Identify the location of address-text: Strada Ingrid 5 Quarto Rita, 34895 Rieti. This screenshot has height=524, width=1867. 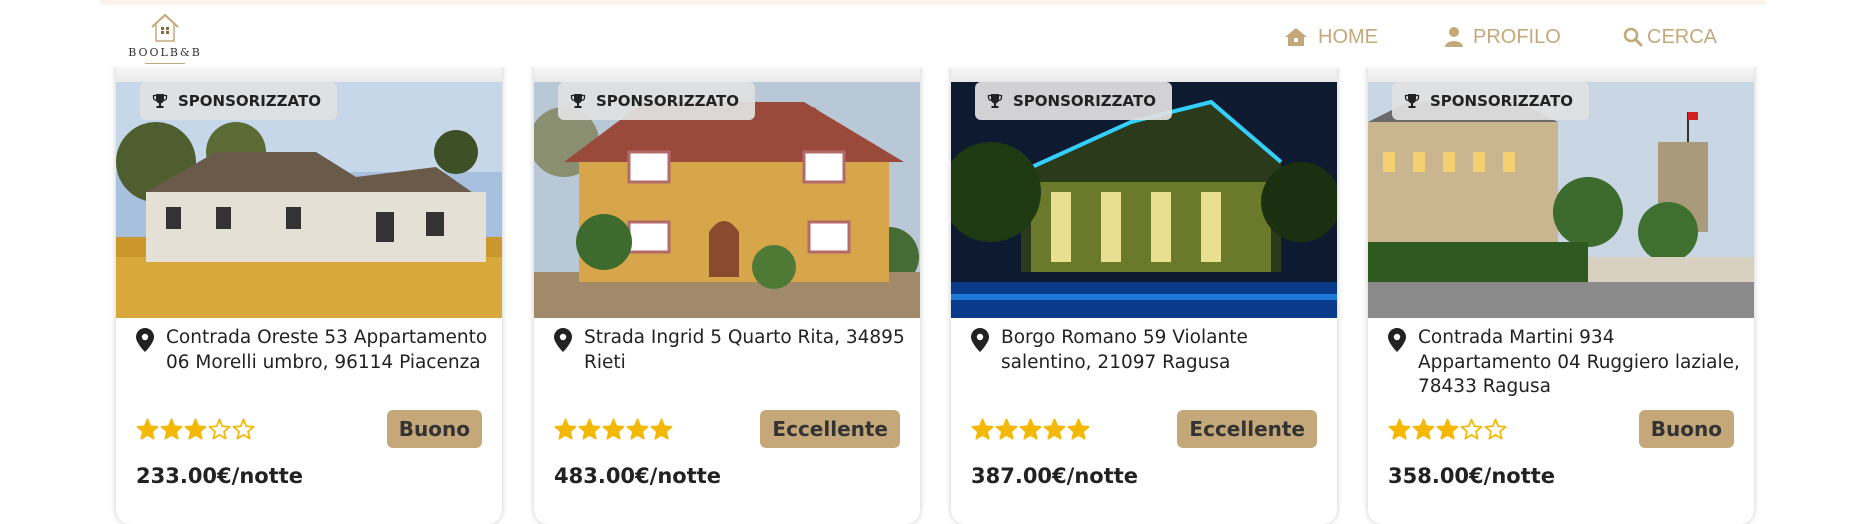
(744, 350).